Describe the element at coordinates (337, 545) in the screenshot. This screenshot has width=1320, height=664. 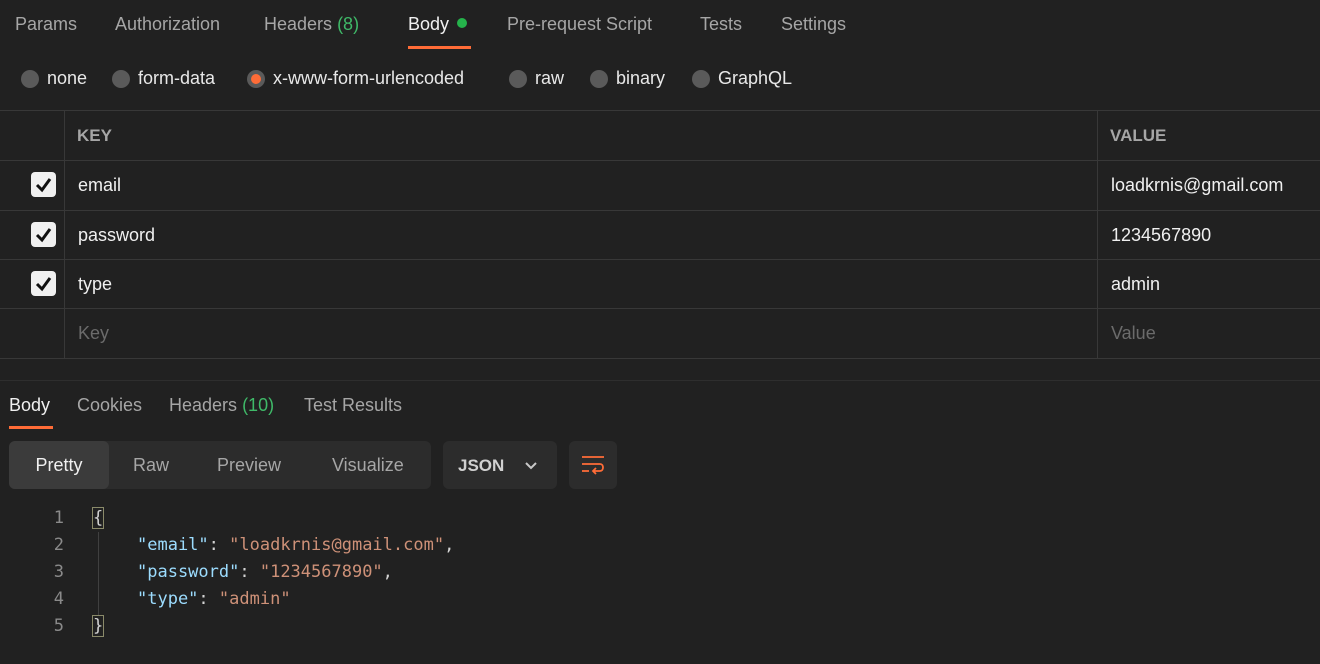
I see `json-value: "loadkrnis@gmail.com"` at that location.